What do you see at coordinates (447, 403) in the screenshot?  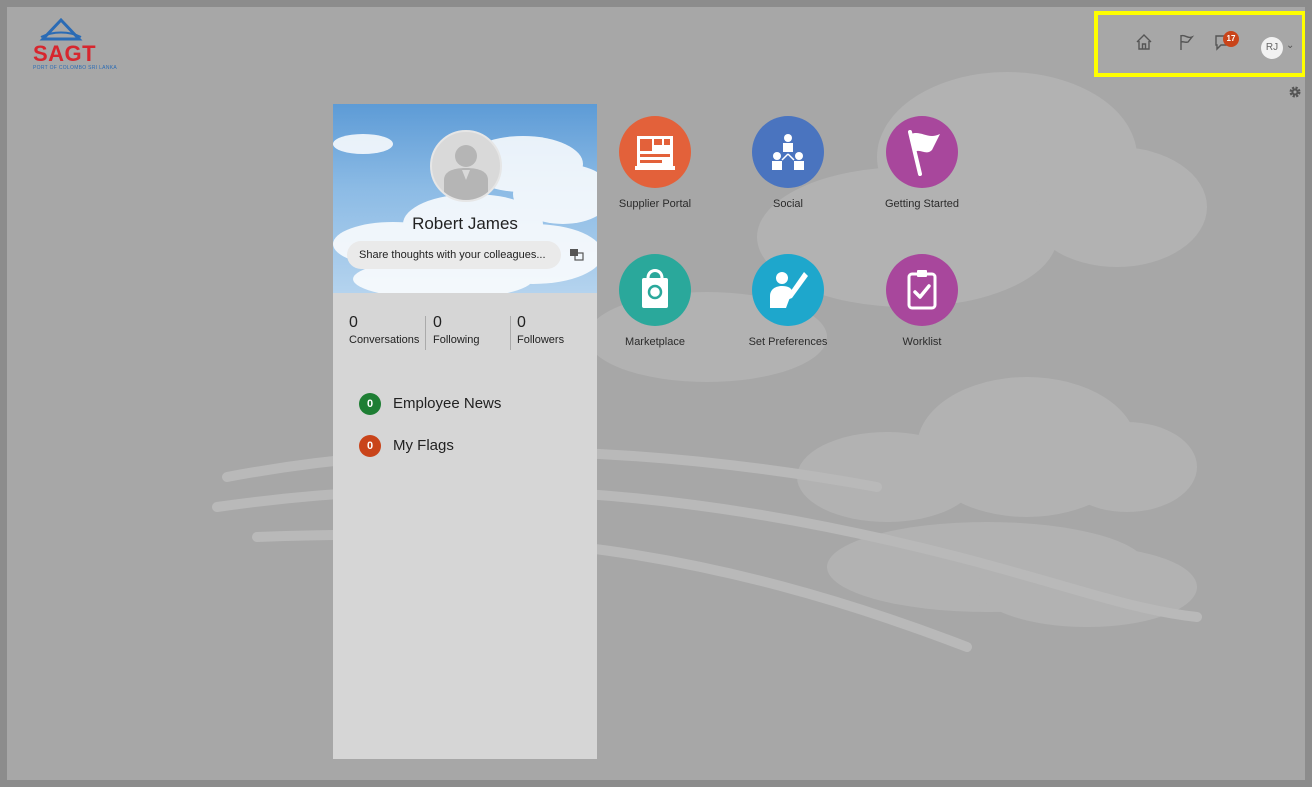 I see `feed-label: Employee News` at bounding box center [447, 403].